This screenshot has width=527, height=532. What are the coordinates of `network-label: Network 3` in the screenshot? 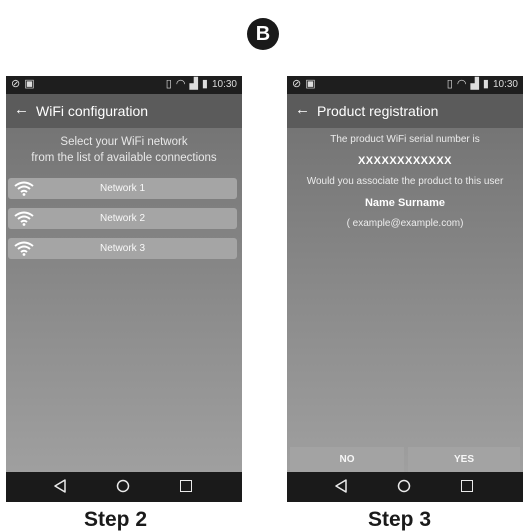 It's located at (122, 248).